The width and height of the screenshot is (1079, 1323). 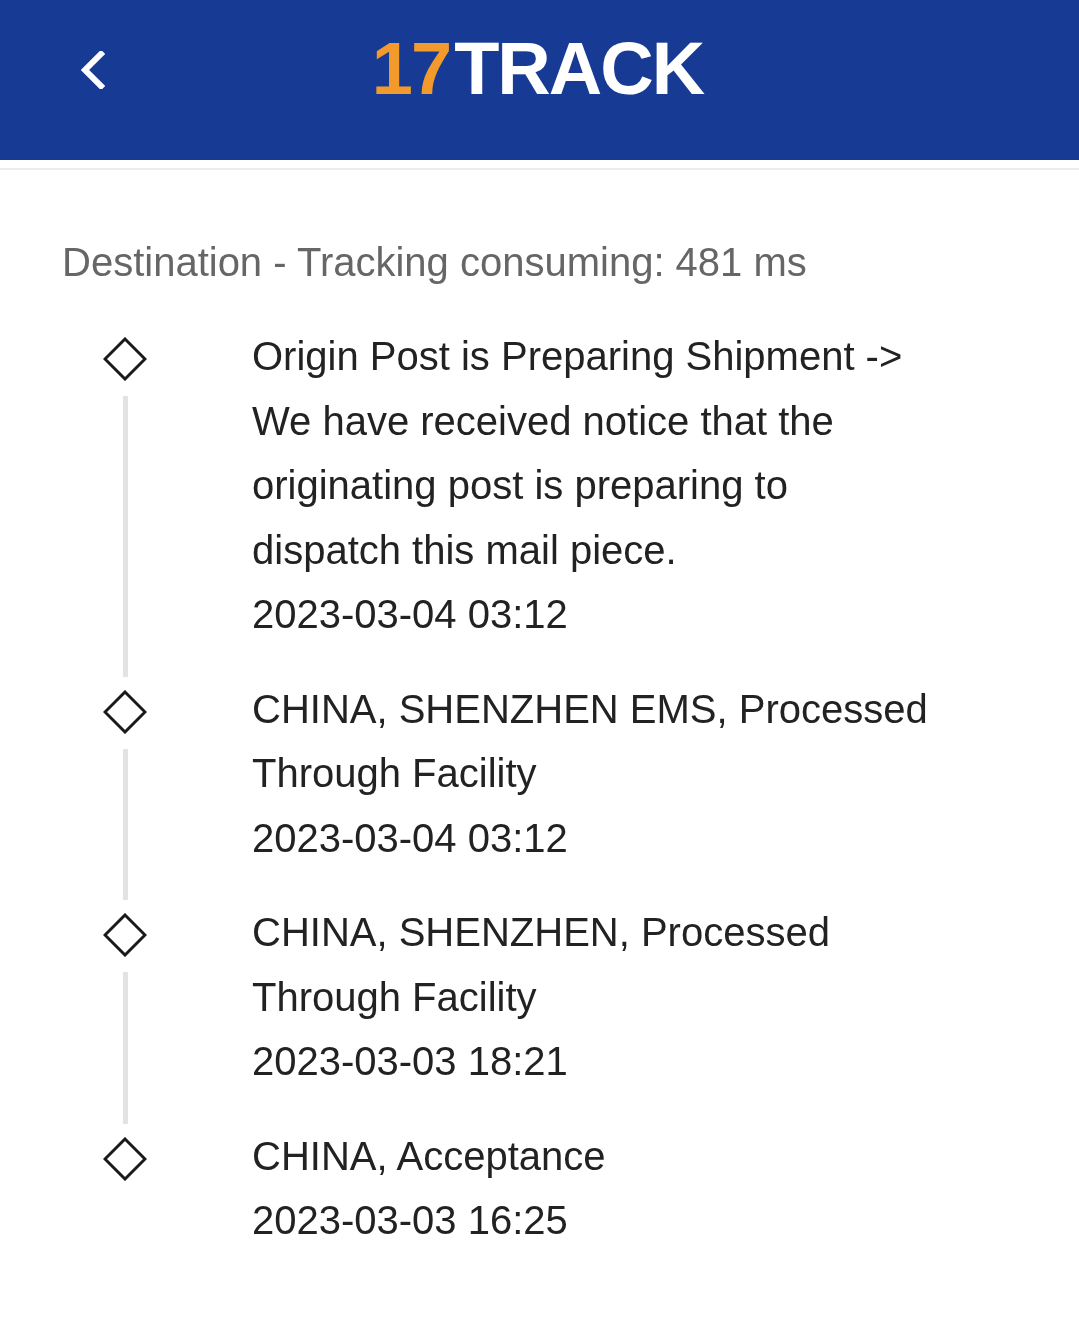 What do you see at coordinates (434, 262) in the screenshot?
I see `tracking-heading: Destination - Tracking consuming: 481 ms` at bounding box center [434, 262].